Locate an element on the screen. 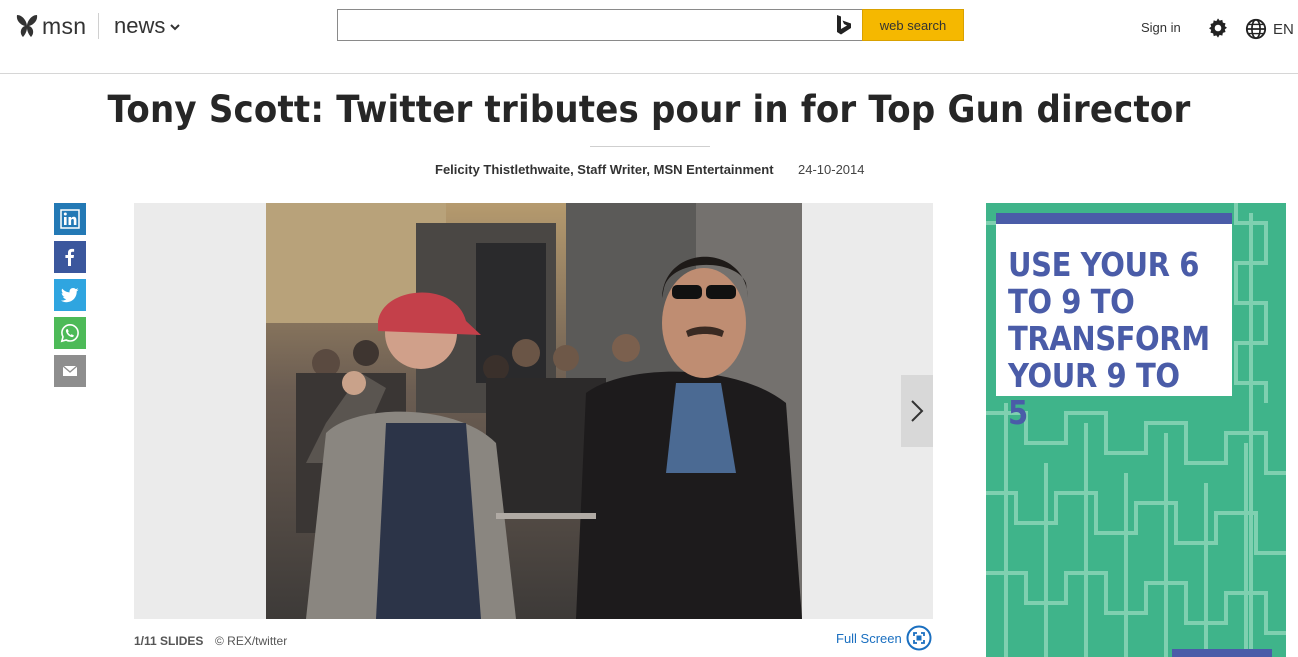 The height and width of the screenshot is (657, 1298). facebook-icon is located at coordinates (70, 257).